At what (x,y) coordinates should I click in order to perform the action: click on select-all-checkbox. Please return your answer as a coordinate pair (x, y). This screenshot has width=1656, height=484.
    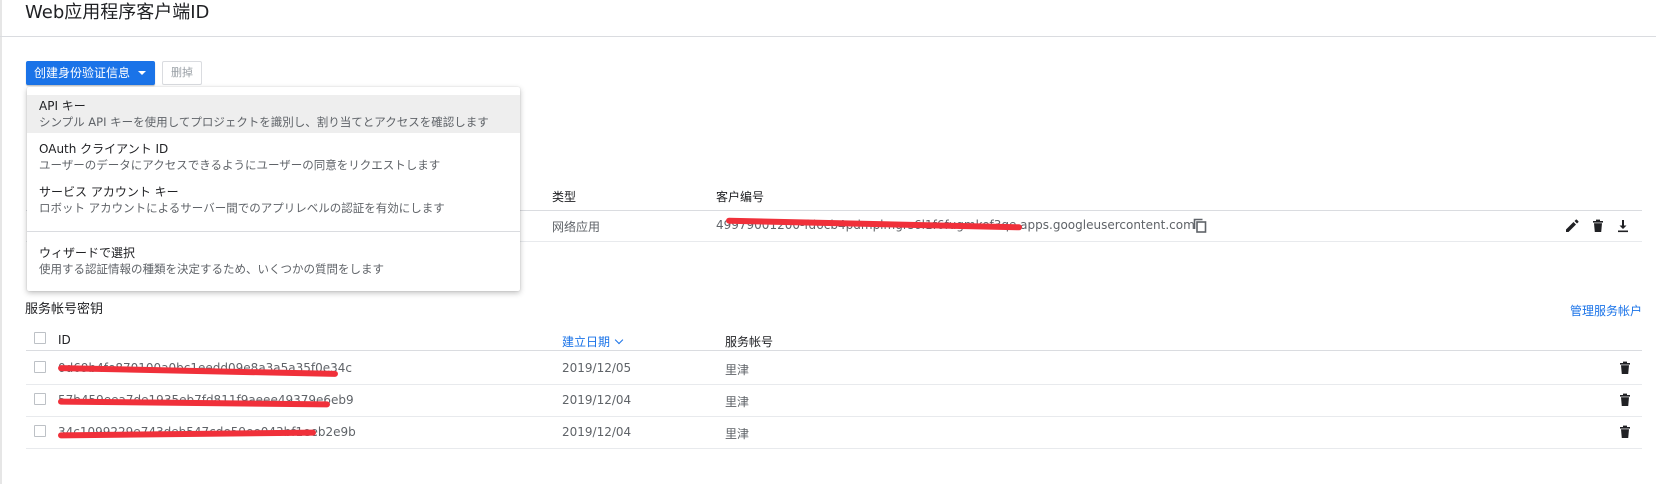
    Looking at the image, I should click on (40, 338).